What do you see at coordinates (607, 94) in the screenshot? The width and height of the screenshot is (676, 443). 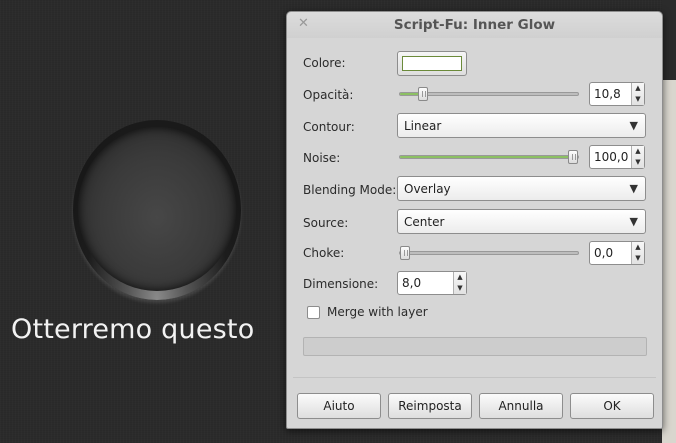 I see `opacity-value: 10,8` at bounding box center [607, 94].